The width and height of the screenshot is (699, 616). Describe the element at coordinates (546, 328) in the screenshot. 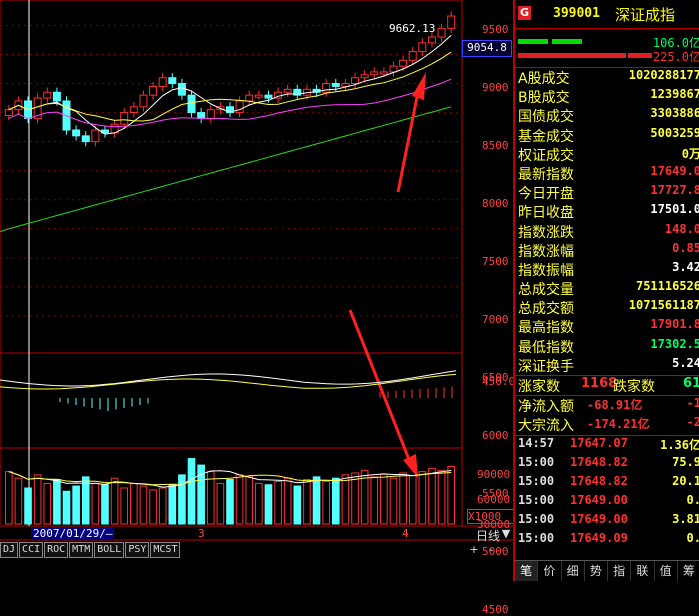

I see `stat-label: 最高指数` at that location.